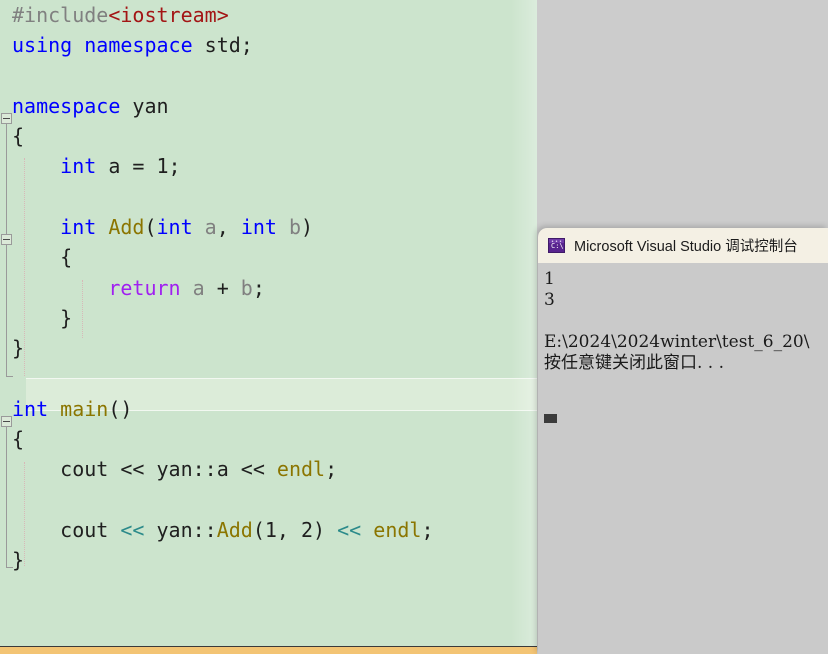 The height and width of the screenshot is (654, 828). I want to click on outline-guide-main-end, so click(9, 567).